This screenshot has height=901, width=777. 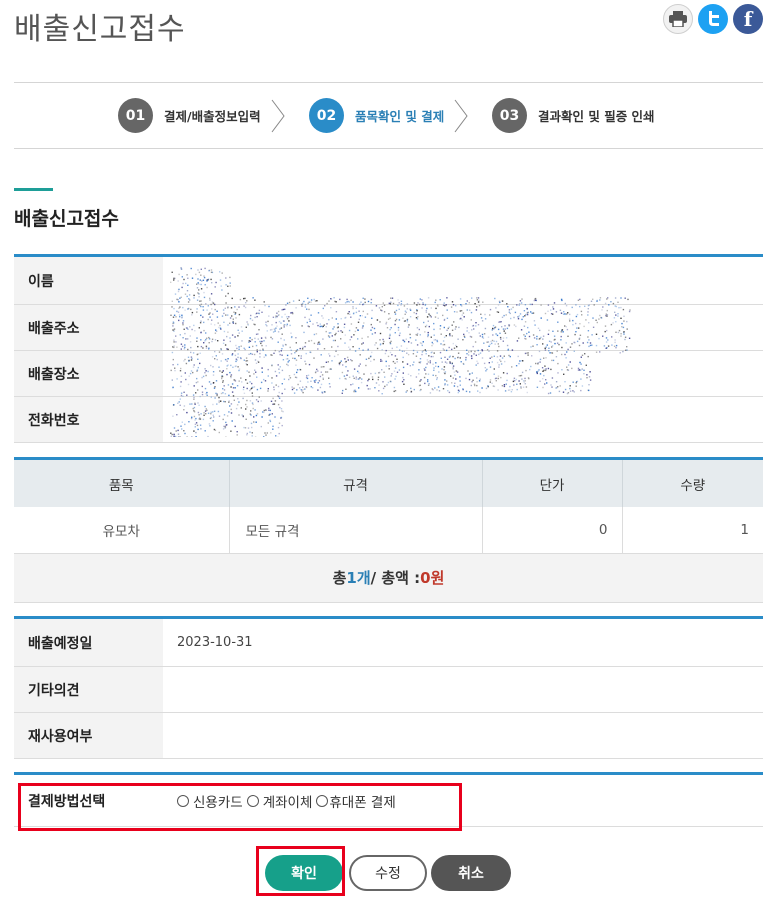 I want to click on spec-cell: 모든 규격, so click(x=356, y=530).